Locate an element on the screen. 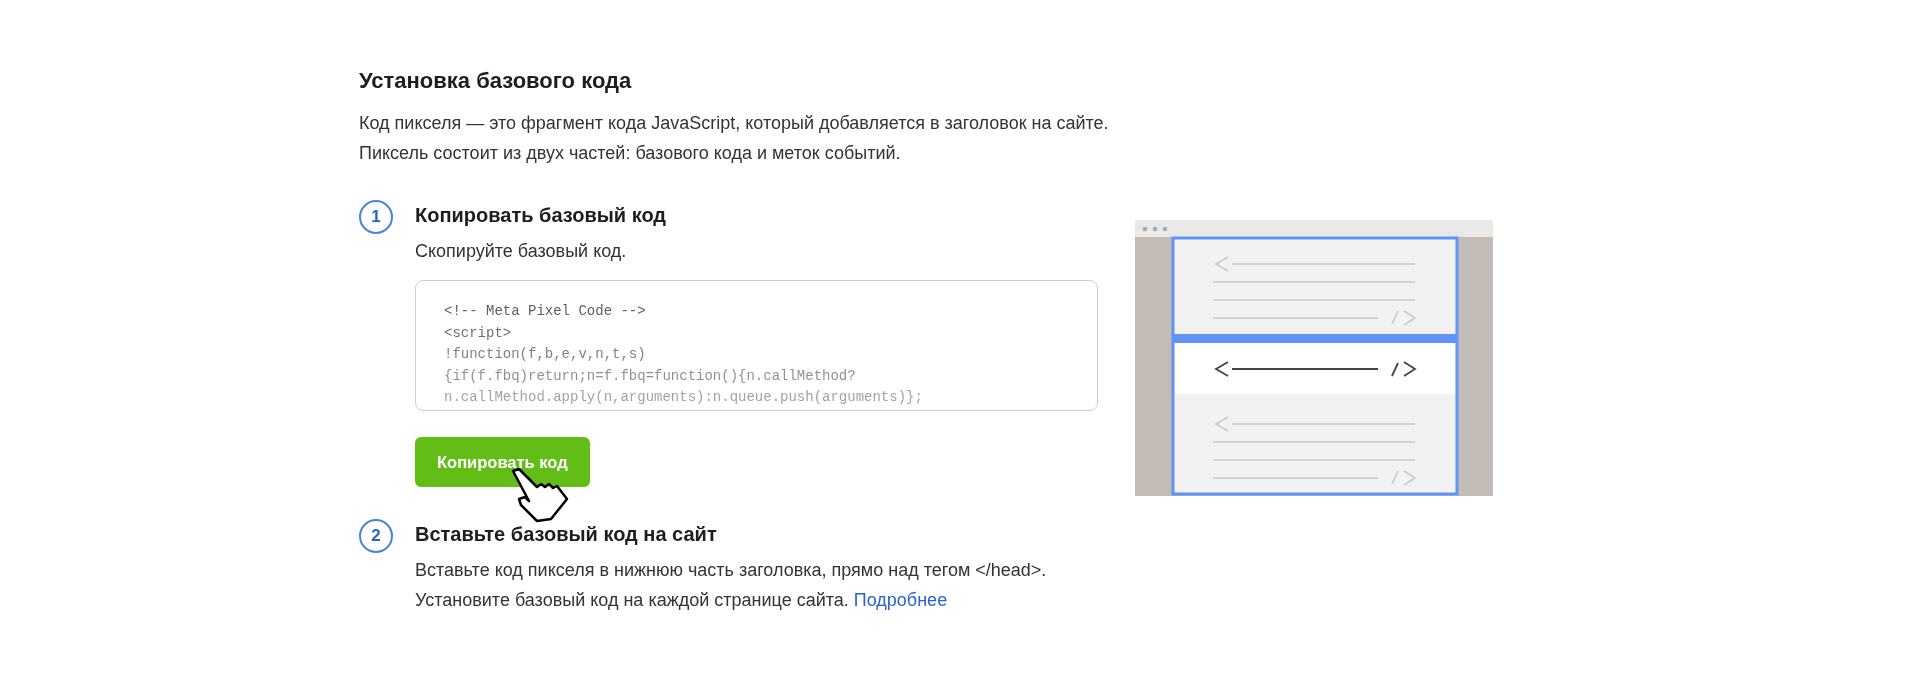 Image resolution: width=1920 pixels, height=700 pixels. step-title: Копировать базовый код is located at coordinates (541, 215).